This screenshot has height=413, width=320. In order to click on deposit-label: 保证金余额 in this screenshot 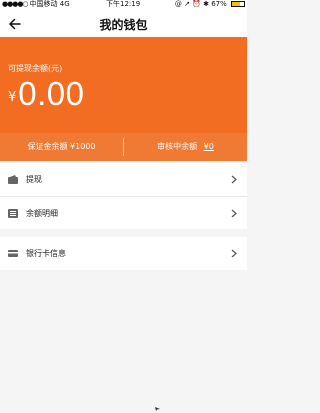, I will do `click(47, 146)`.